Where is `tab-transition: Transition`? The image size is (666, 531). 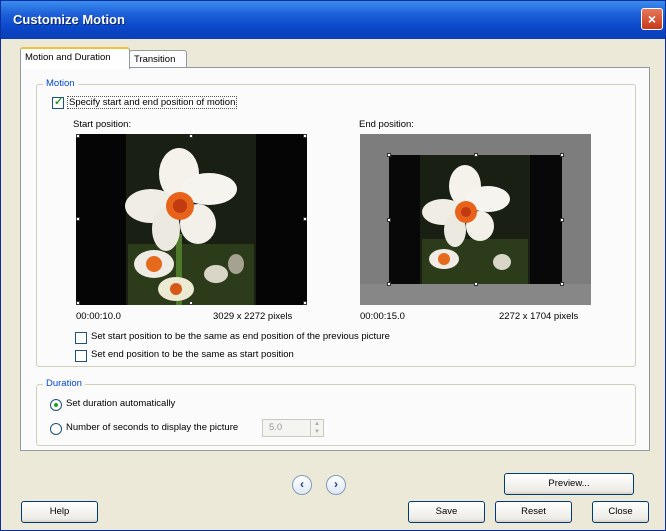 tab-transition: Transition is located at coordinates (158, 58).